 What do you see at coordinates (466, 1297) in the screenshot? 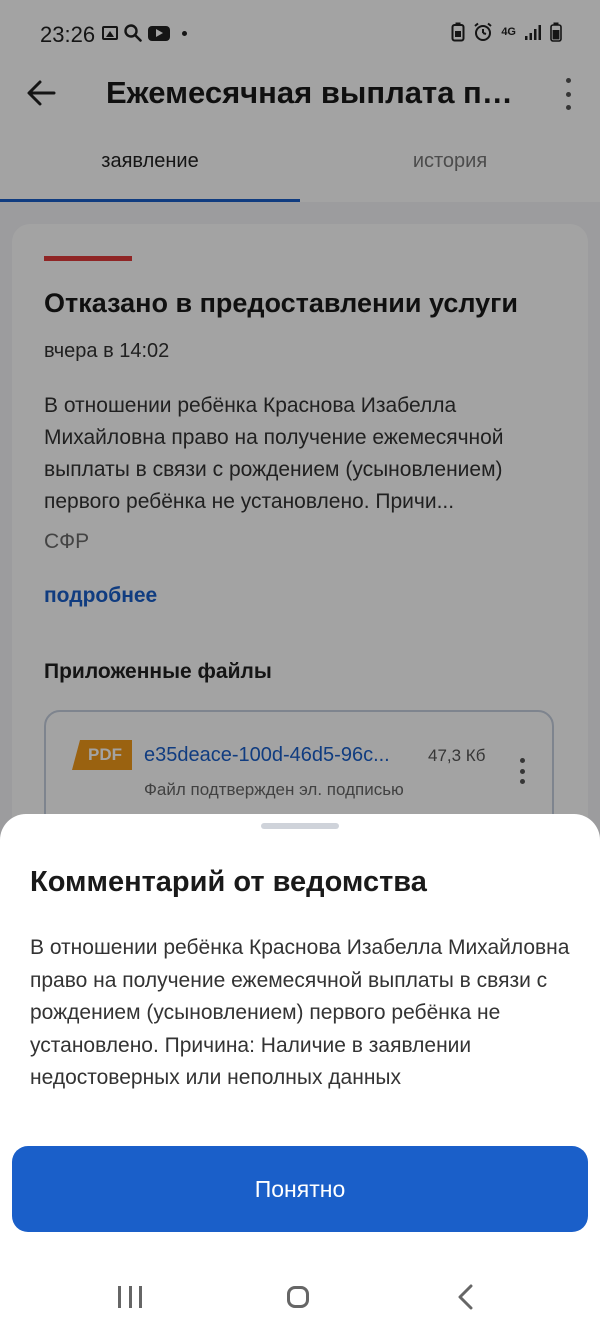
I see `nav-back-icon` at bounding box center [466, 1297].